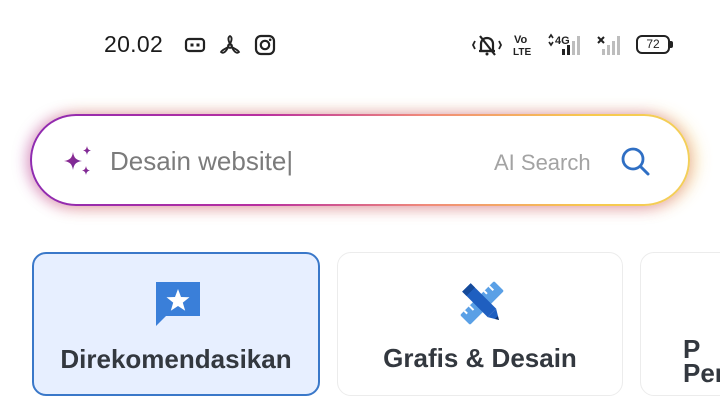  What do you see at coordinates (230, 44) in the screenshot?
I see `fan-icon` at bounding box center [230, 44].